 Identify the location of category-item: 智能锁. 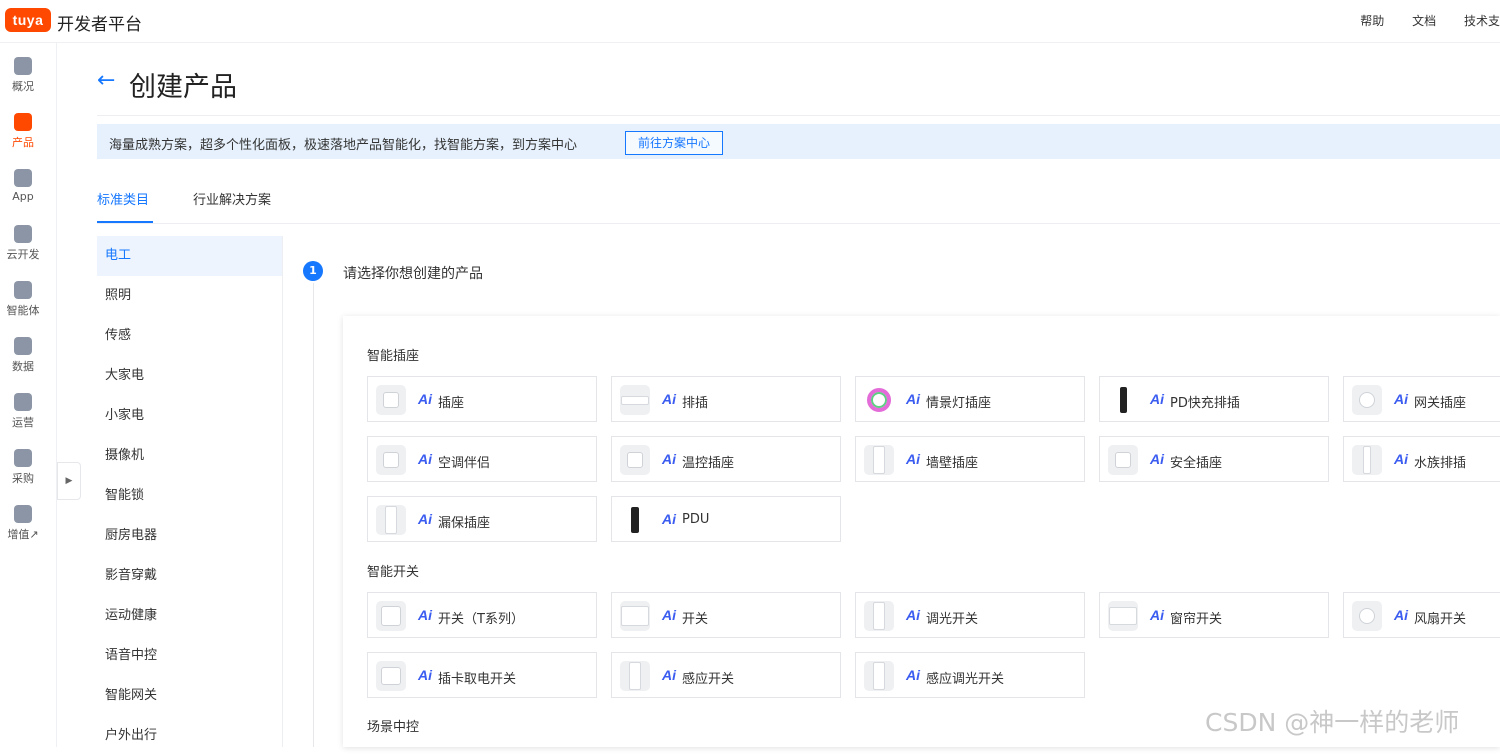
(189, 496).